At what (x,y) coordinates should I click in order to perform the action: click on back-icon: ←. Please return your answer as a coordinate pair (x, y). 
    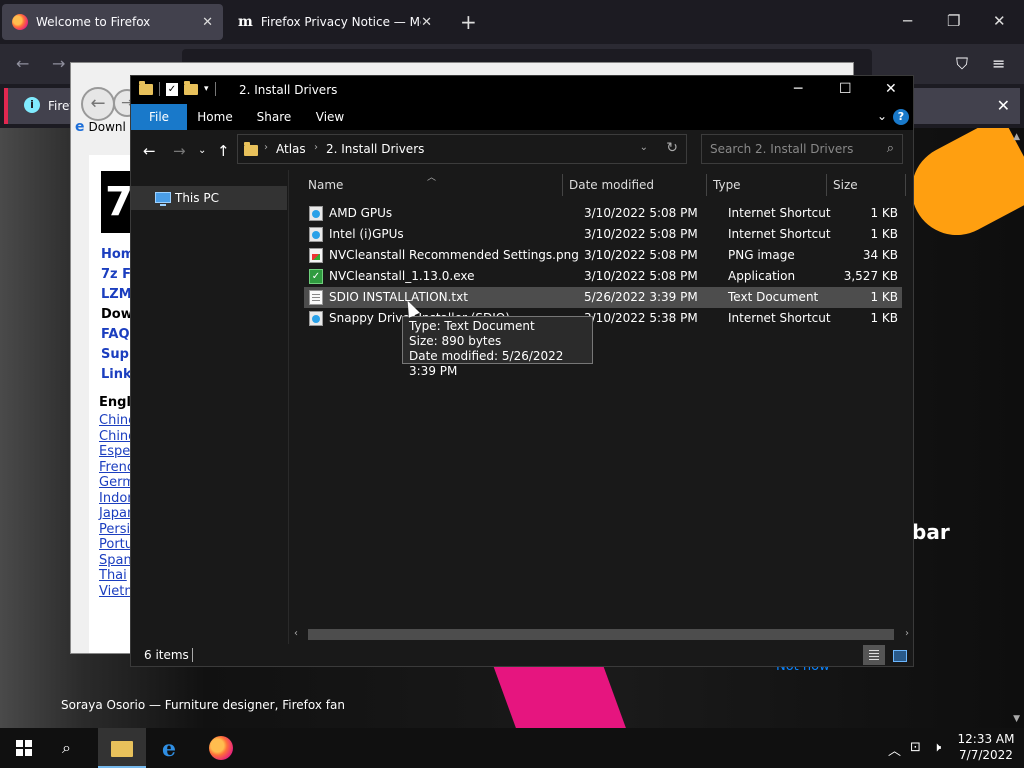
    Looking at the image, I should click on (22, 63).